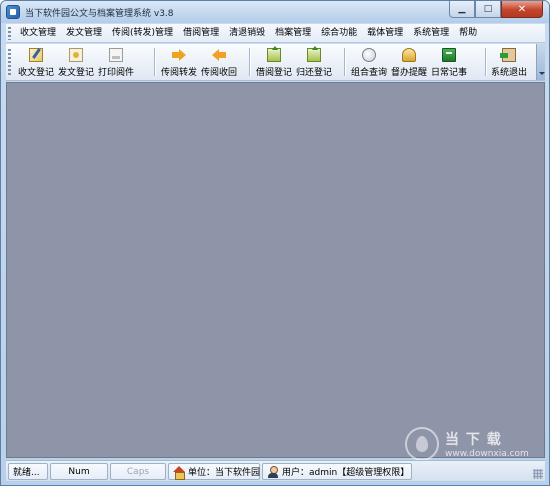 This screenshot has height=486, width=550. Describe the element at coordinates (538, 474) in the screenshot. I see `resize-grip` at that location.